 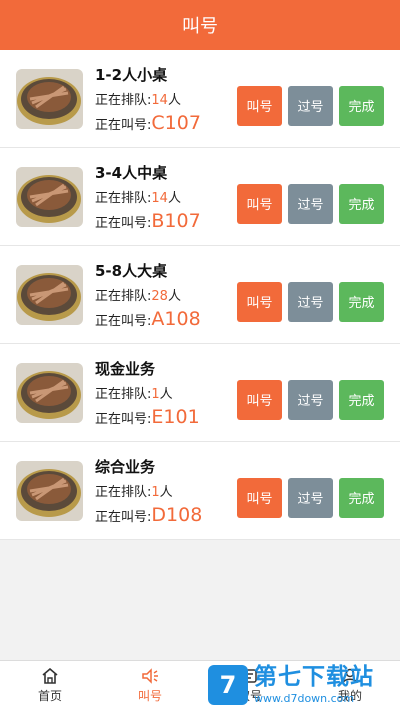 I want to click on calling-code: C107, so click(x=176, y=122).